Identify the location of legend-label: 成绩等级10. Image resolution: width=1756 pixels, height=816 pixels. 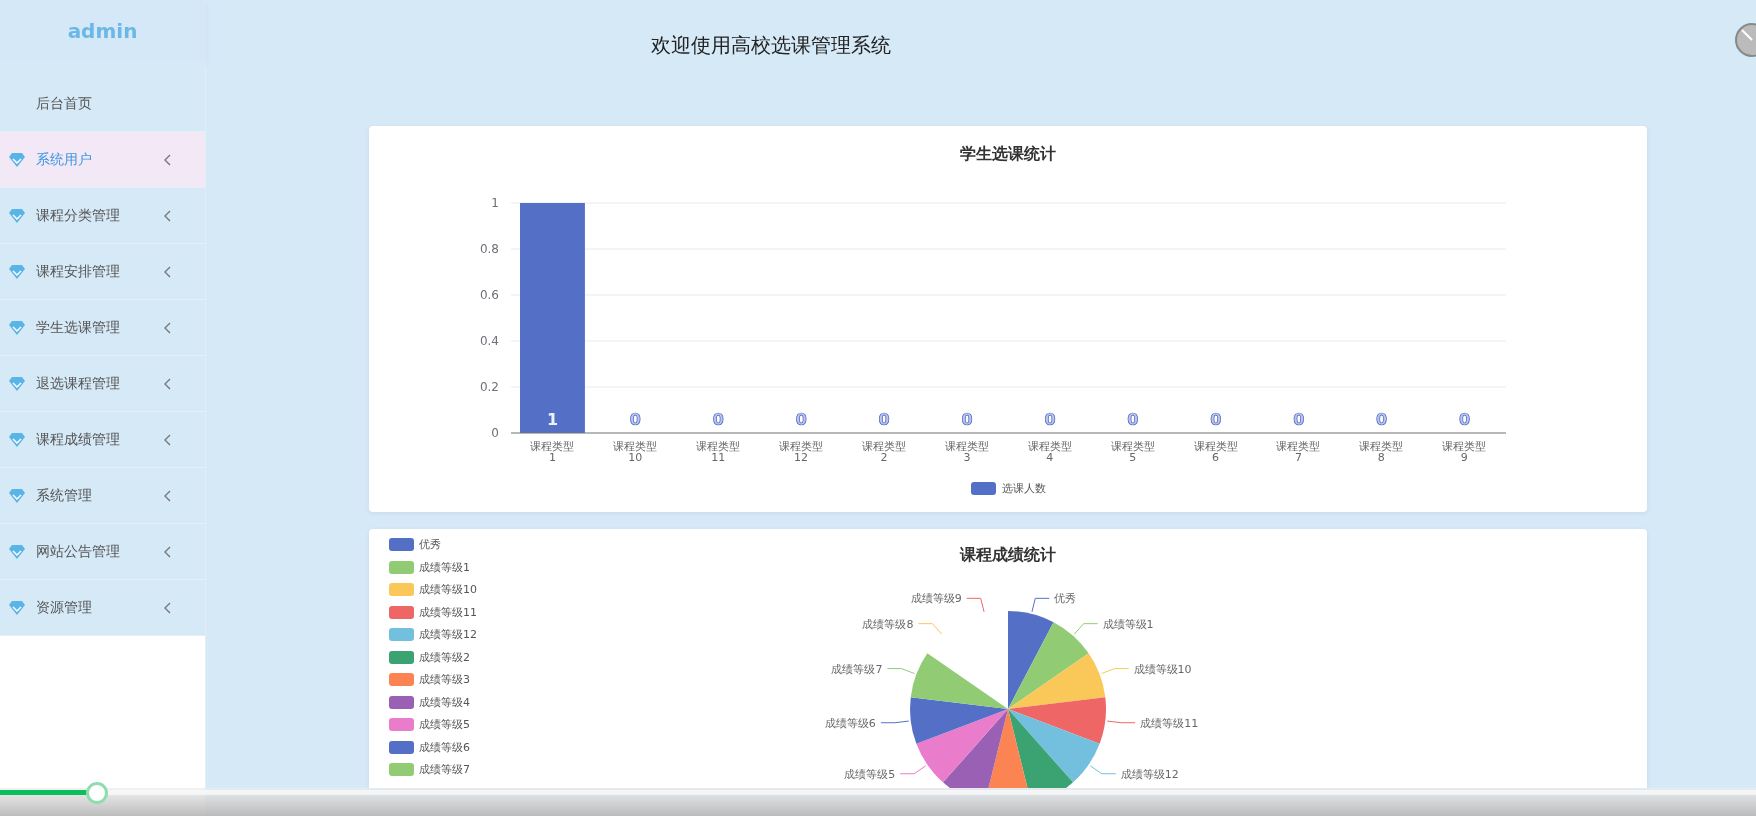
(448, 589).